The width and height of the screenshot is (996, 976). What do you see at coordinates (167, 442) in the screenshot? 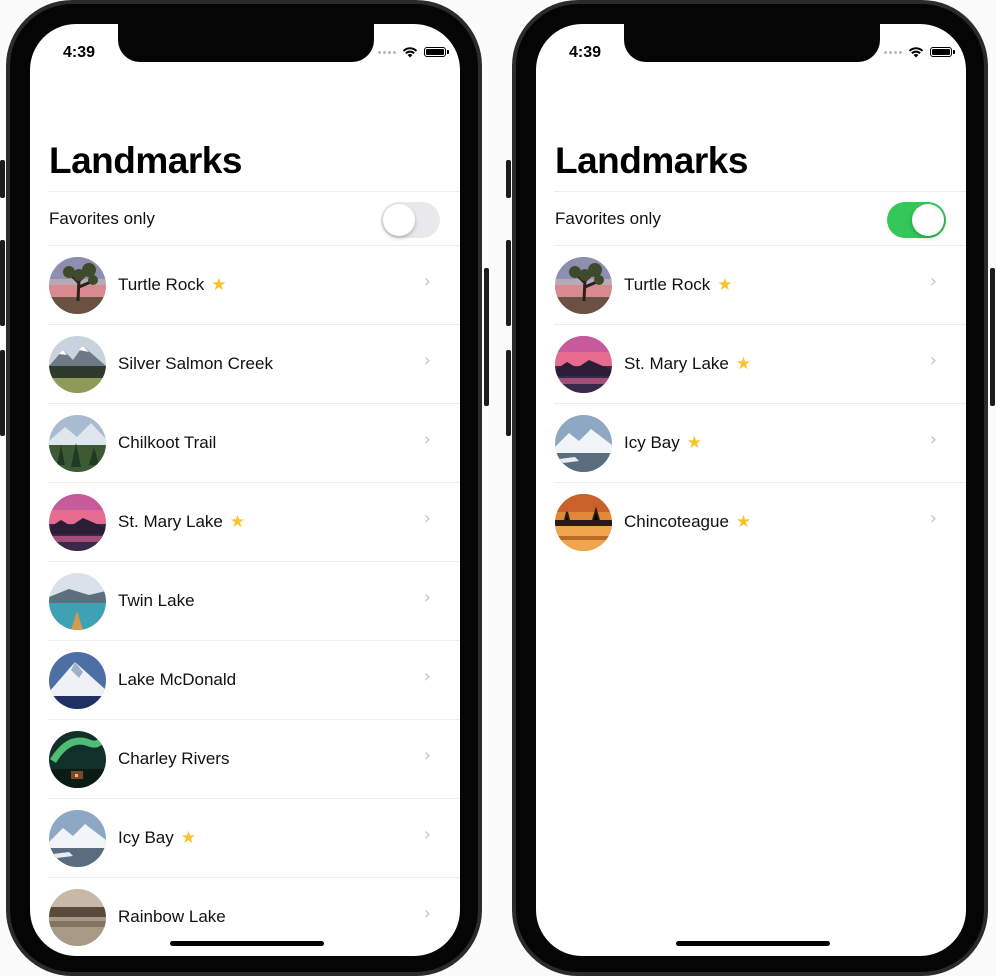
I see `landmark-name: Chilkoot Trail` at bounding box center [167, 442].